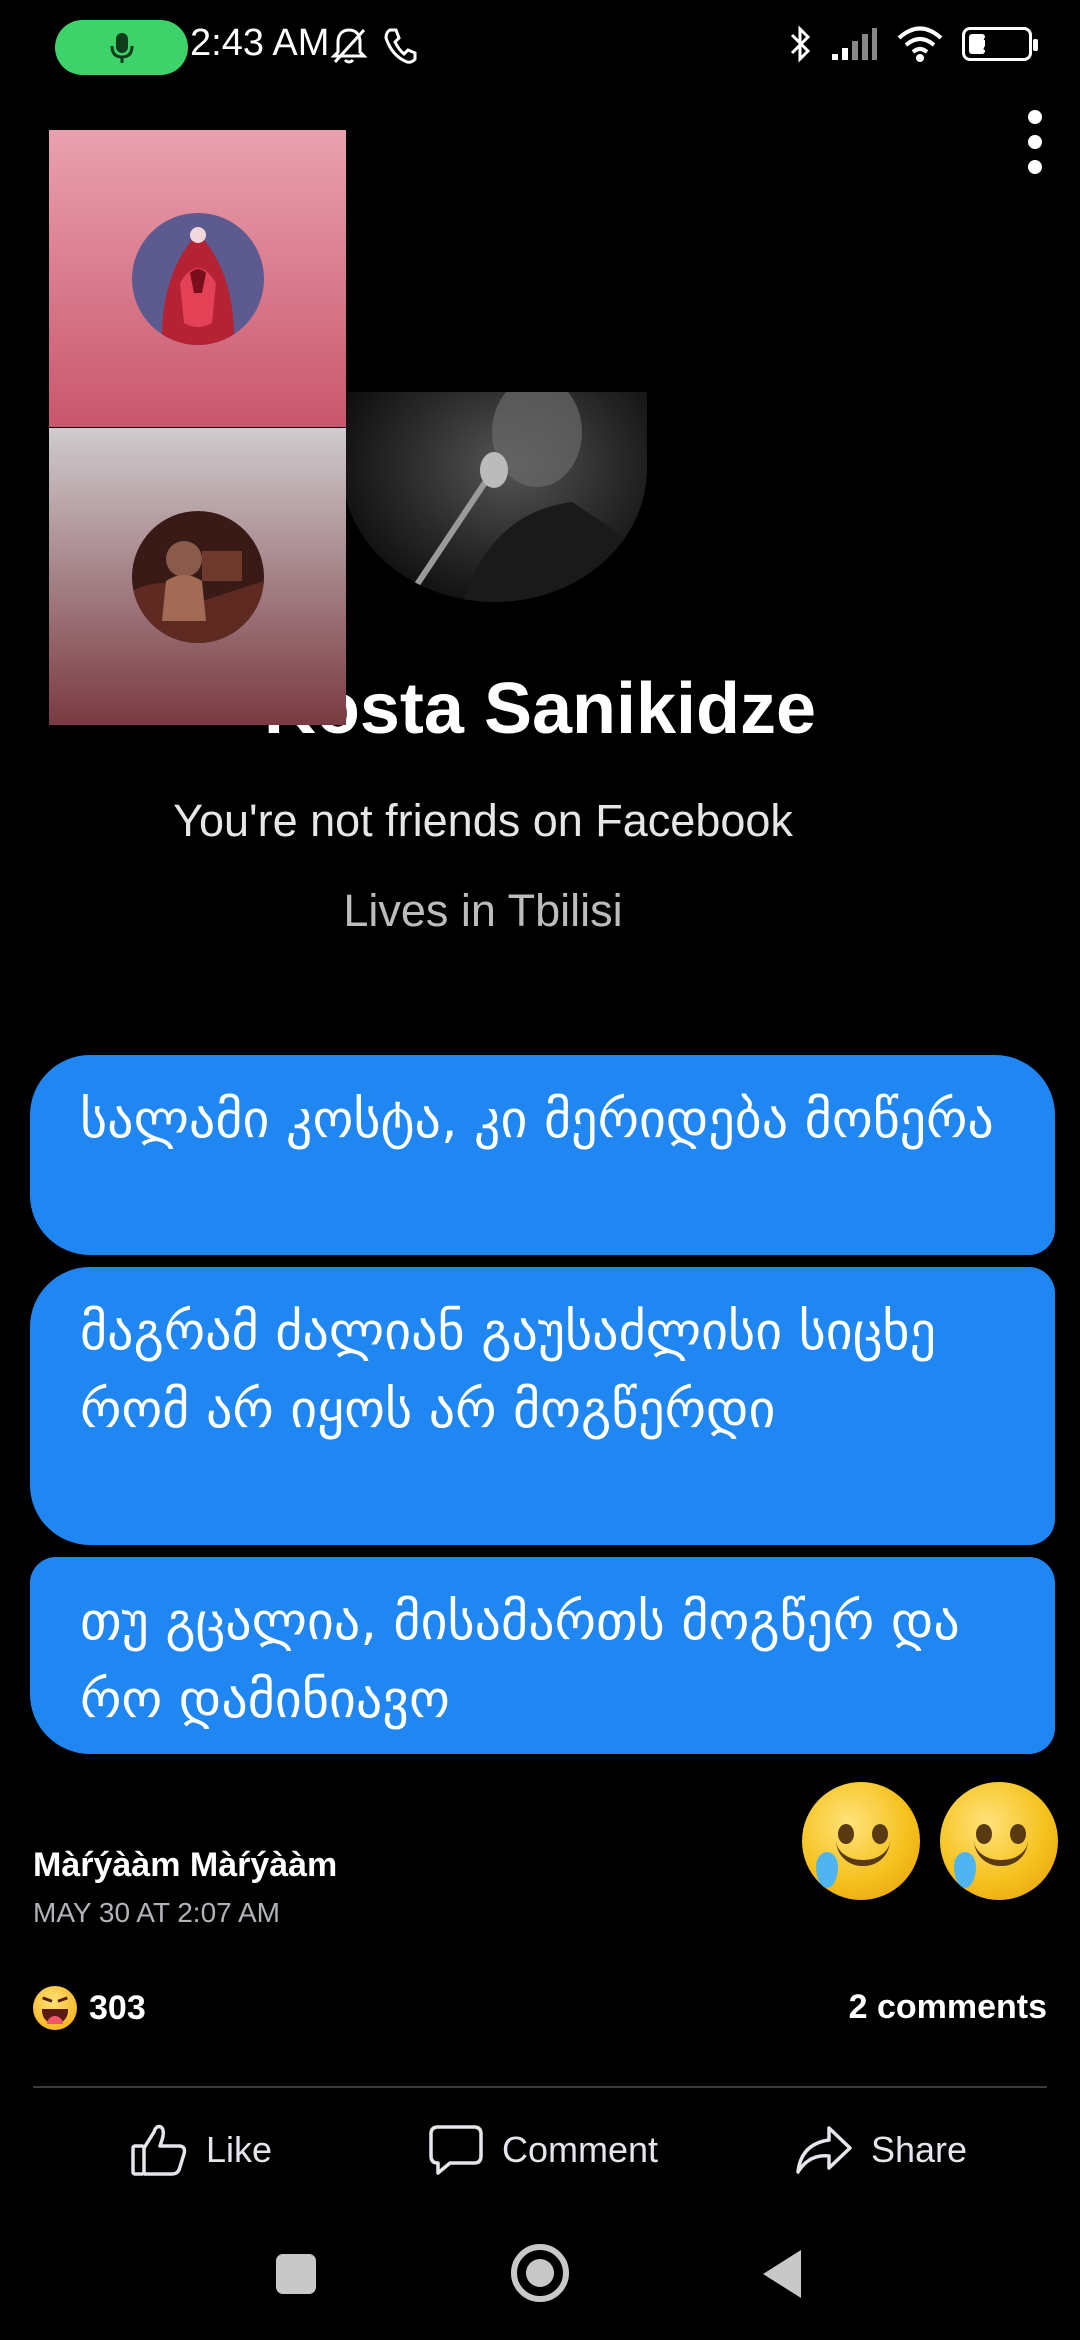 Image resolution: width=1080 pixels, height=2340 pixels. I want to click on thumbs-up-icon, so click(159, 2150).